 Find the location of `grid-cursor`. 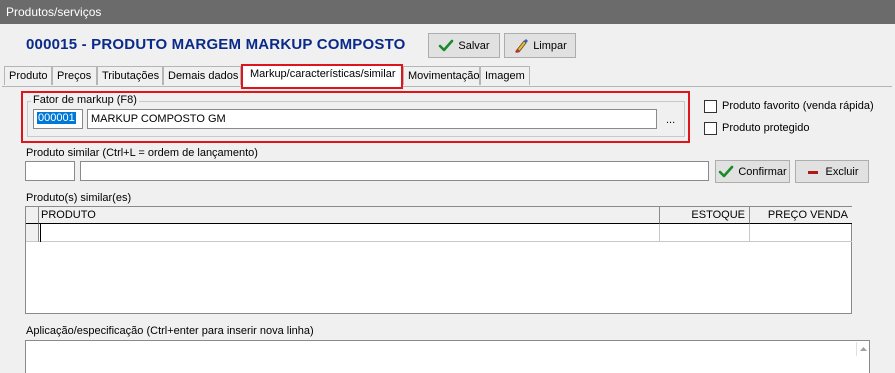

grid-cursor is located at coordinates (40, 233).